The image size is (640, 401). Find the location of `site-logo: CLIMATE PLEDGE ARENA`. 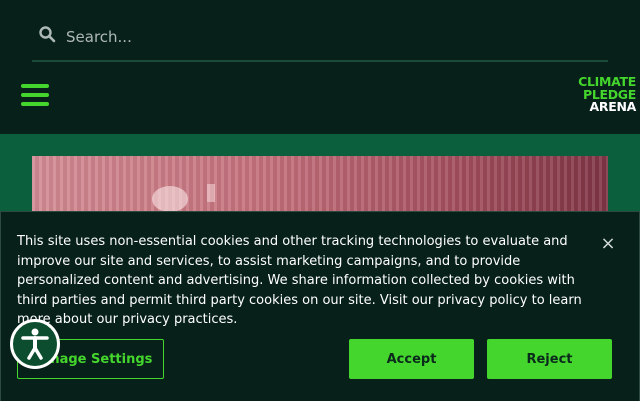

site-logo: CLIMATE PLEDGE ARENA is located at coordinates (598, 95).